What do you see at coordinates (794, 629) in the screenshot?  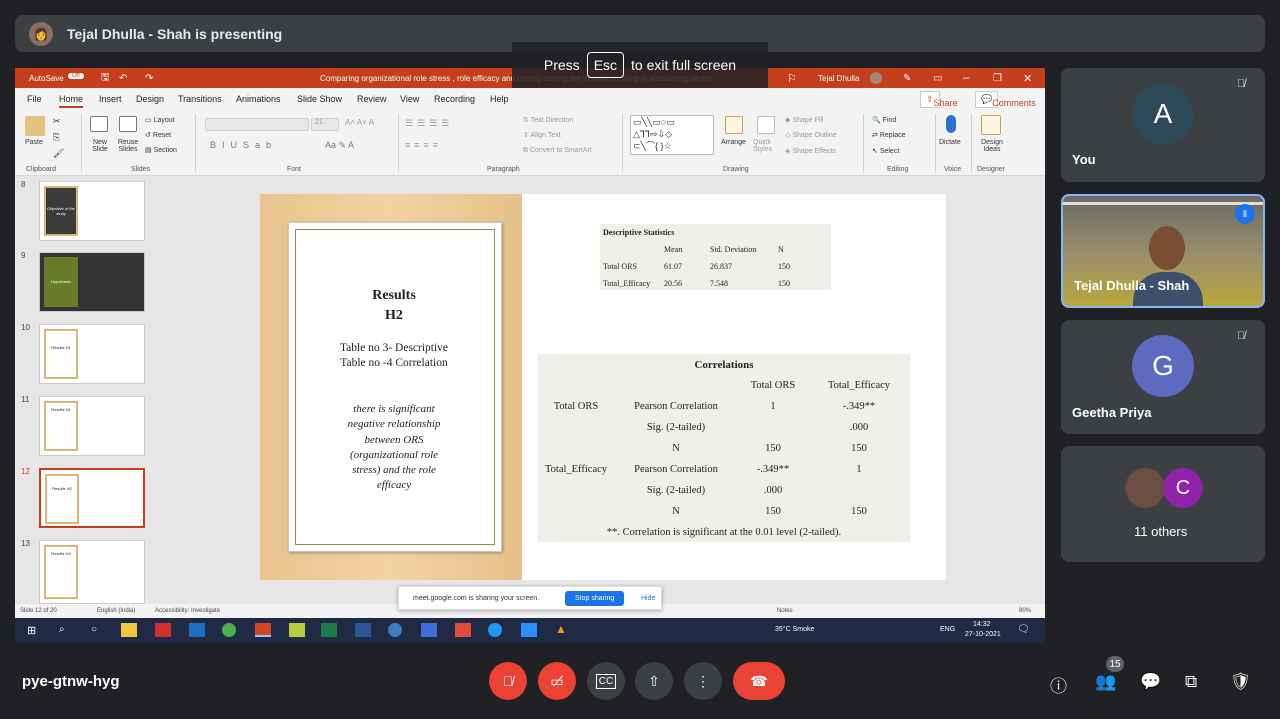 I see `weather: 35°C Smoke` at bounding box center [794, 629].